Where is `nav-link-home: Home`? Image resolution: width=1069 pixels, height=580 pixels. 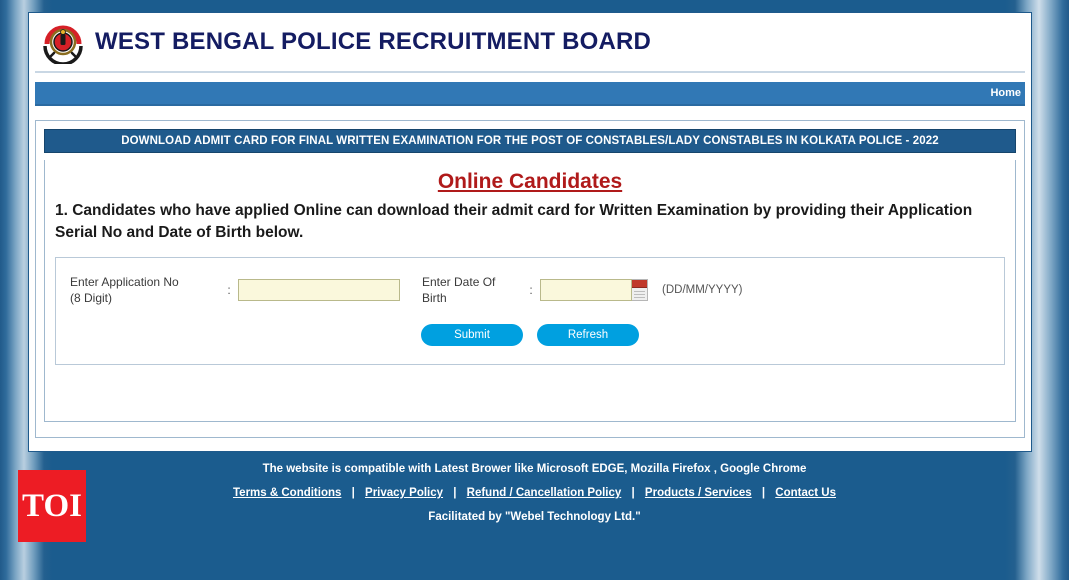 nav-link-home: Home is located at coordinates (1007, 93).